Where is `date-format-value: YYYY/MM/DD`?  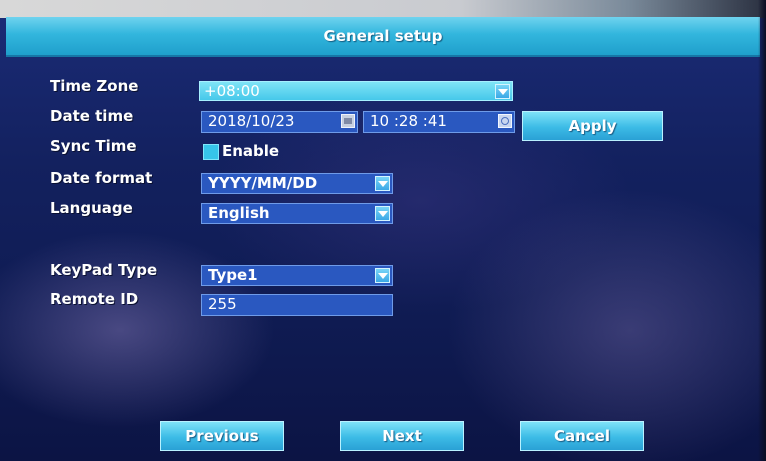 date-format-value: YYYY/MM/DD is located at coordinates (263, 183).